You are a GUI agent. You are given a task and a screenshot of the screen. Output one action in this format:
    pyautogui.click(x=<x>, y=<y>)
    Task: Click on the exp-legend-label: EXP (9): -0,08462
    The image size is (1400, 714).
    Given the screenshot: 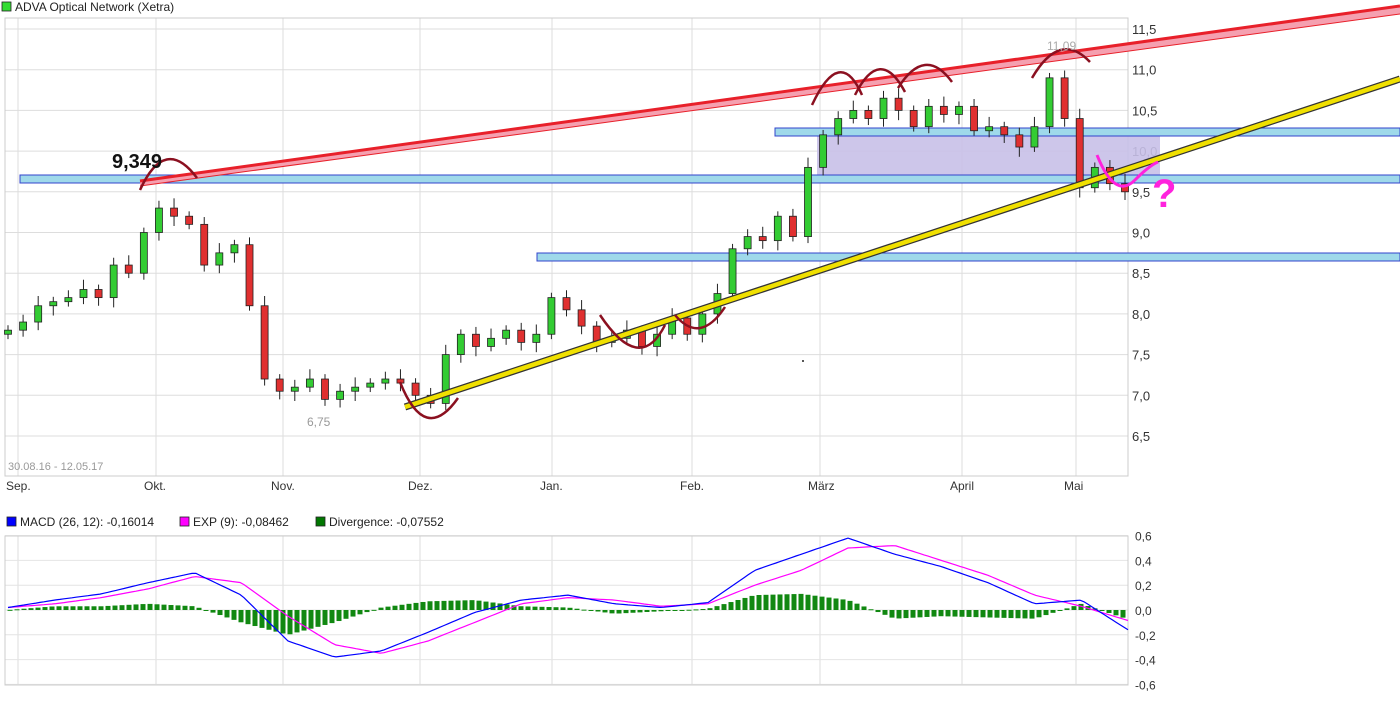 What is the action you would take?
    pyautogui.click(x=241, y=522)
    